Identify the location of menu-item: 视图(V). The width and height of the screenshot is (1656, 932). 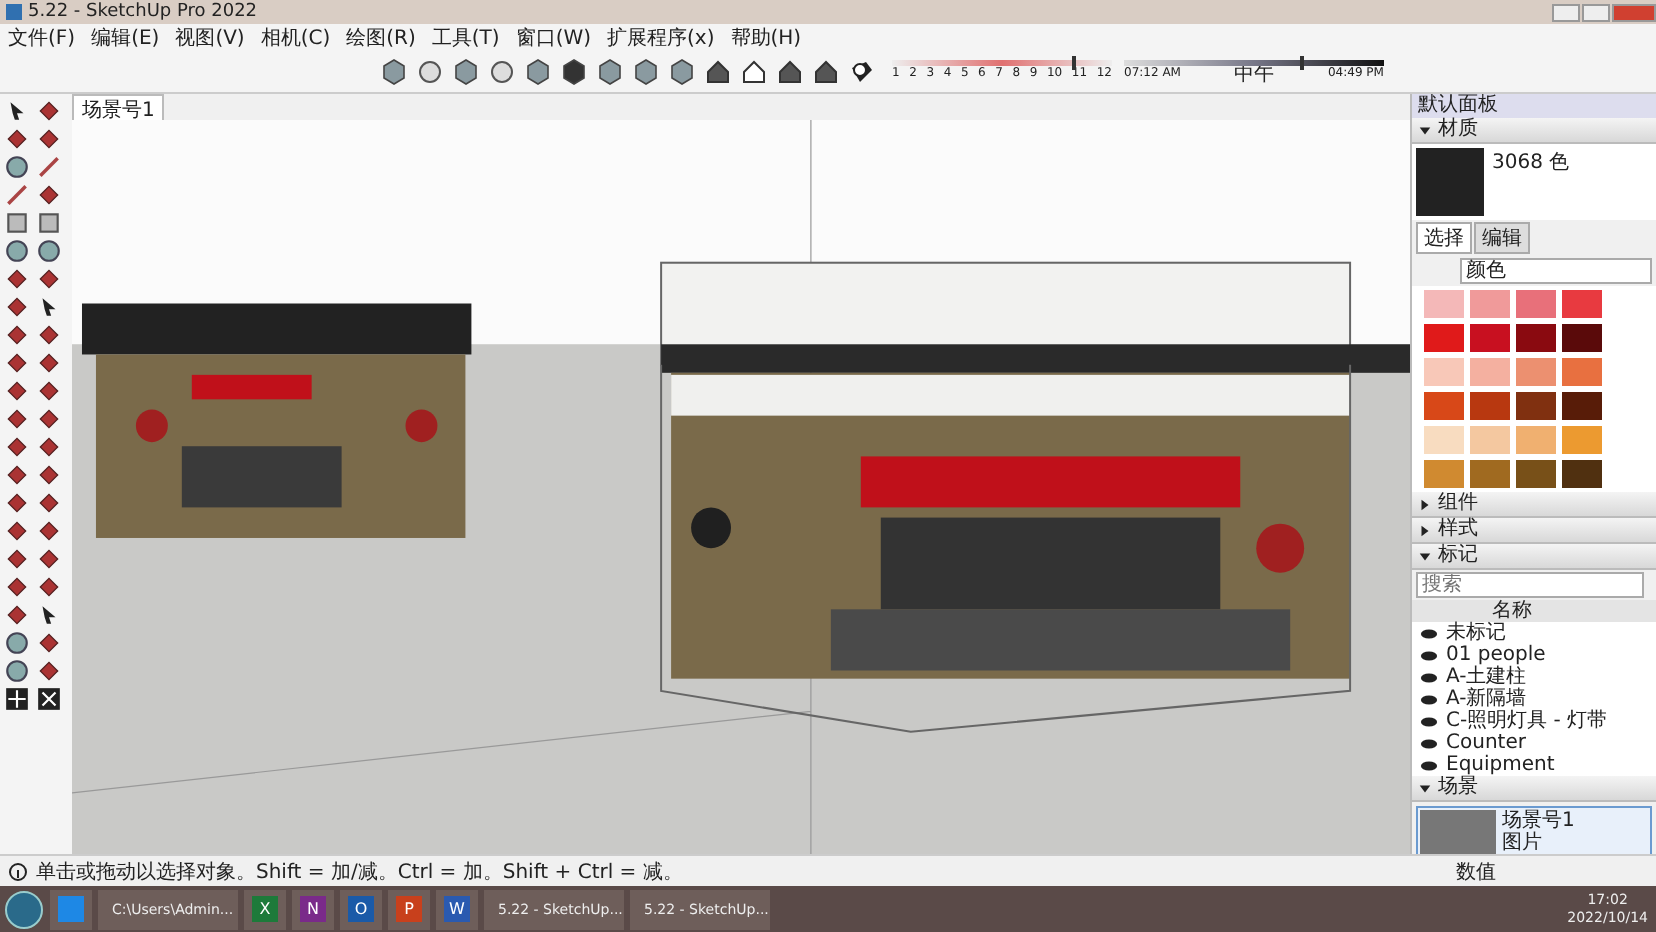
(210, 38).